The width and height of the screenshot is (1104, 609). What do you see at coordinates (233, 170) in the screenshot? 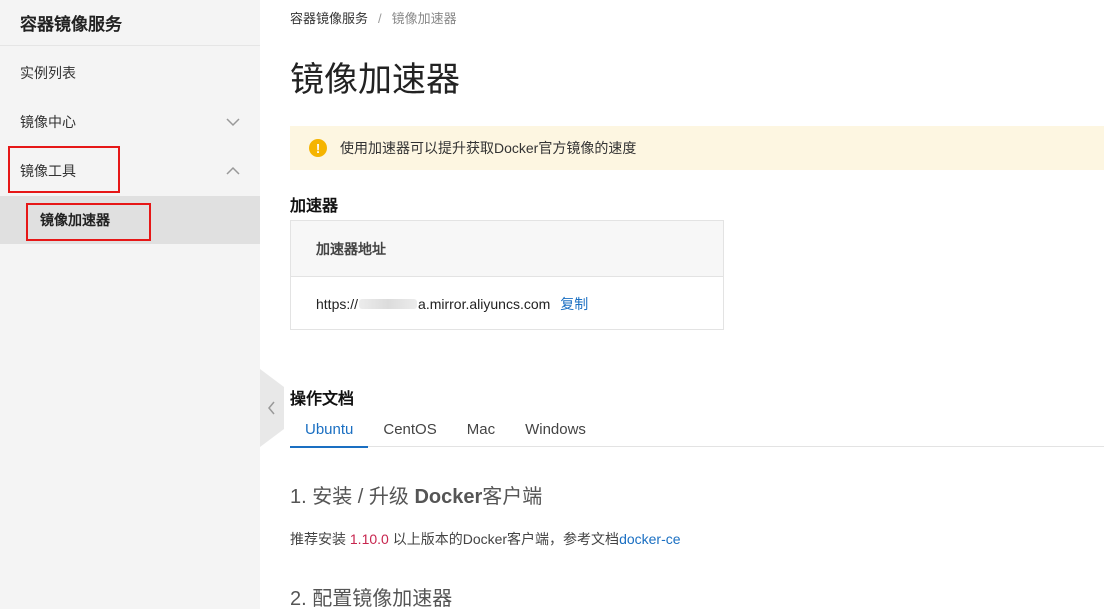
I see `chevron-up-icon` at bounding box center [233, 170].